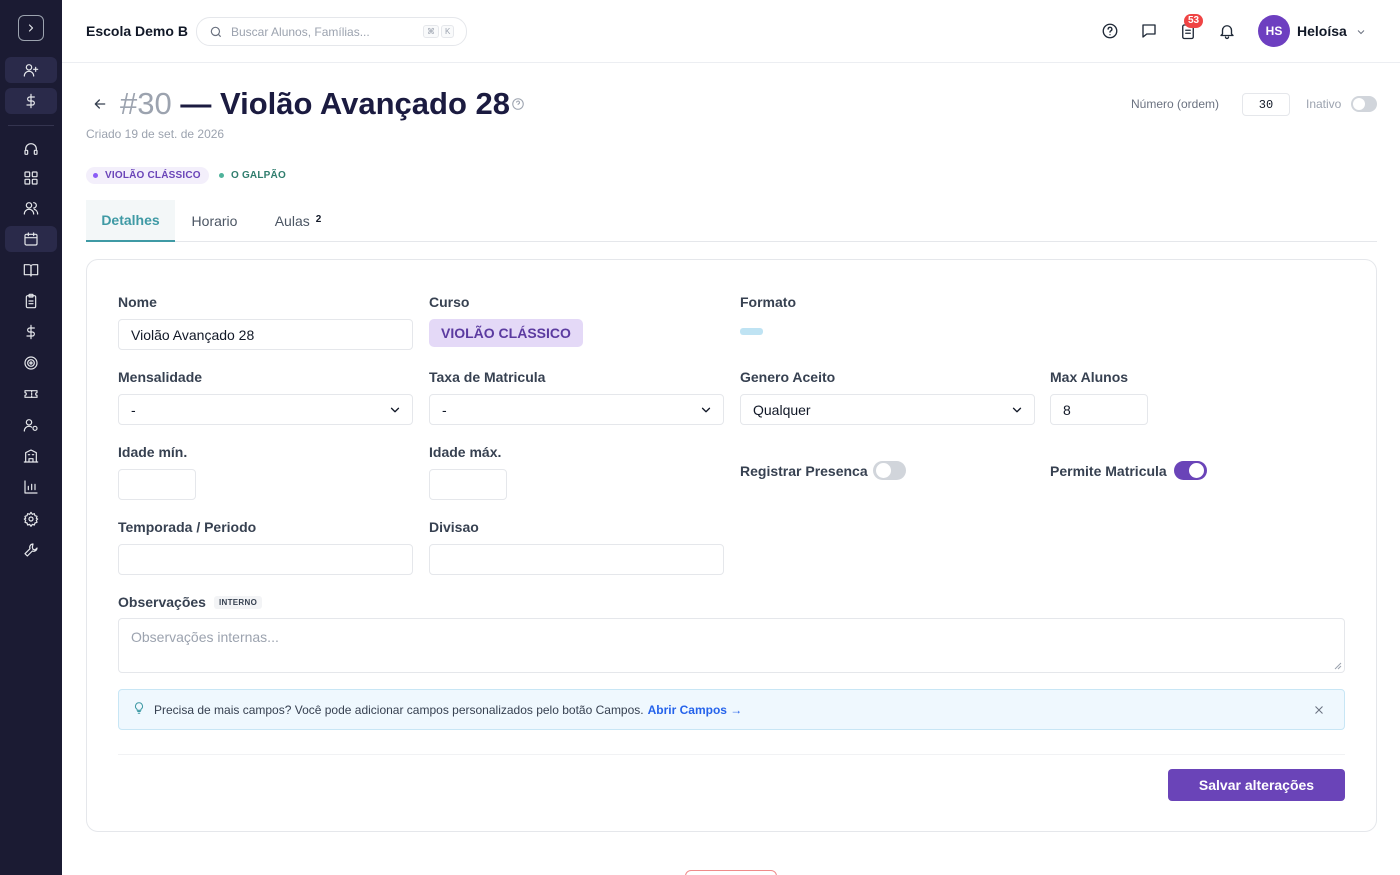 The width and height of the screenshot is (1400, 875). I want to click on help-circle-icon, so click(518, 104).